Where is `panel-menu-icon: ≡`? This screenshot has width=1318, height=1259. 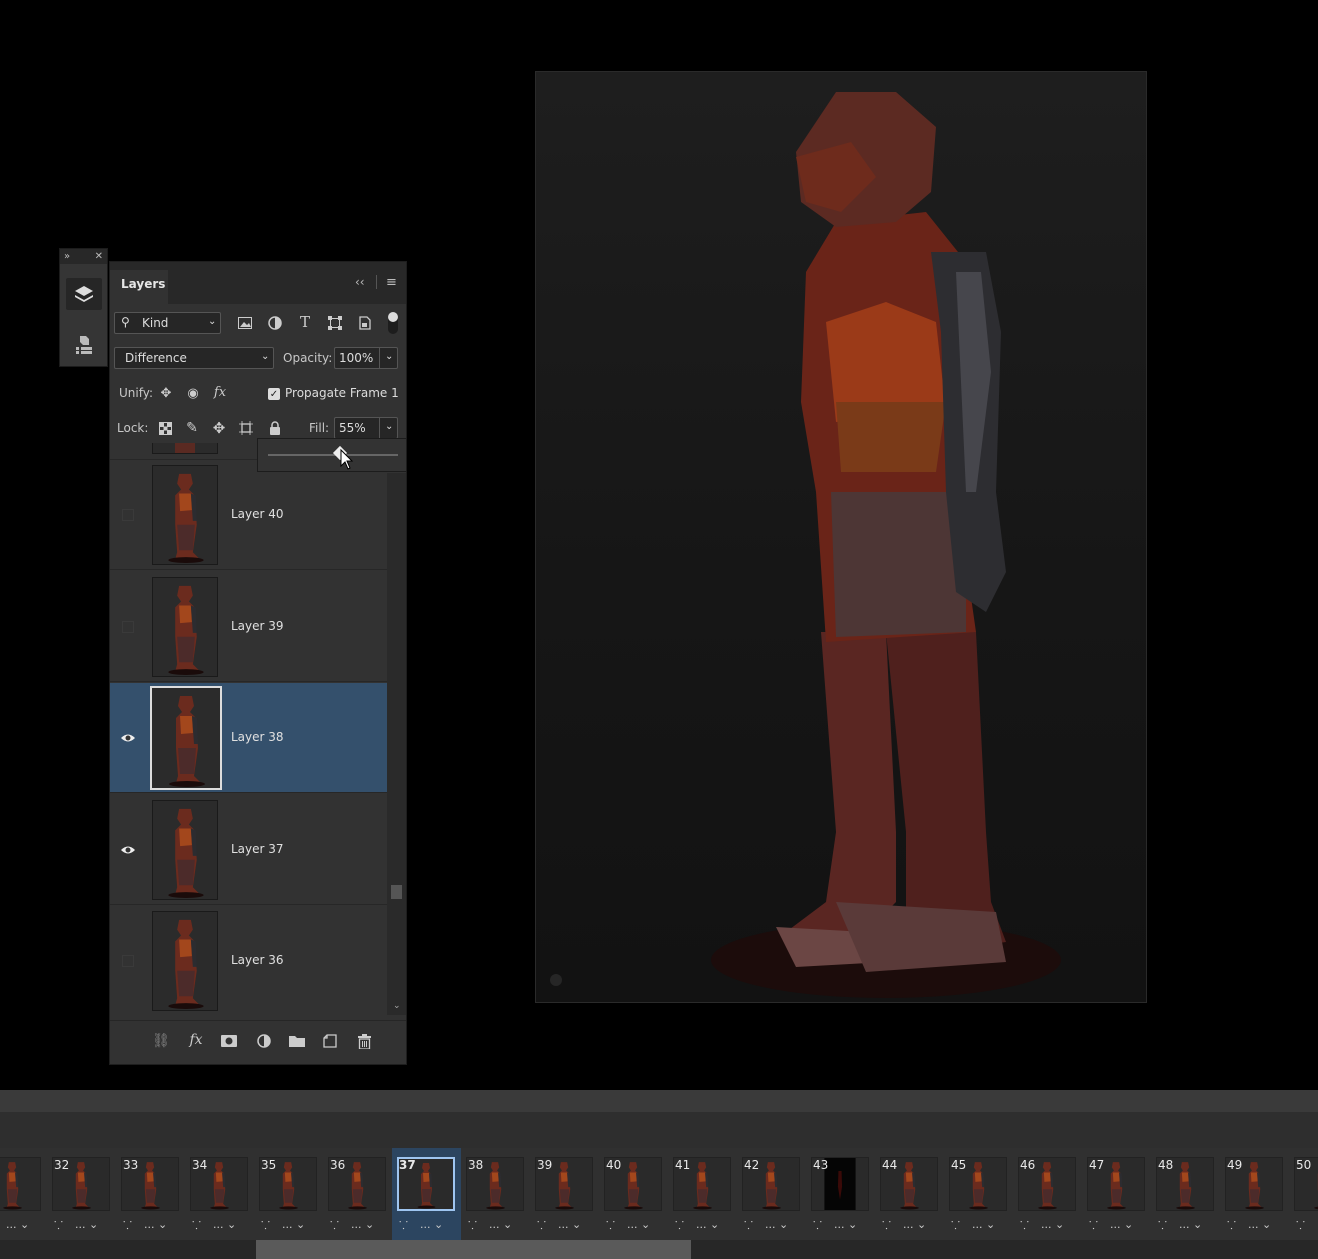
panel-menu-icon: ≡ is located at coordinates (391, 282).